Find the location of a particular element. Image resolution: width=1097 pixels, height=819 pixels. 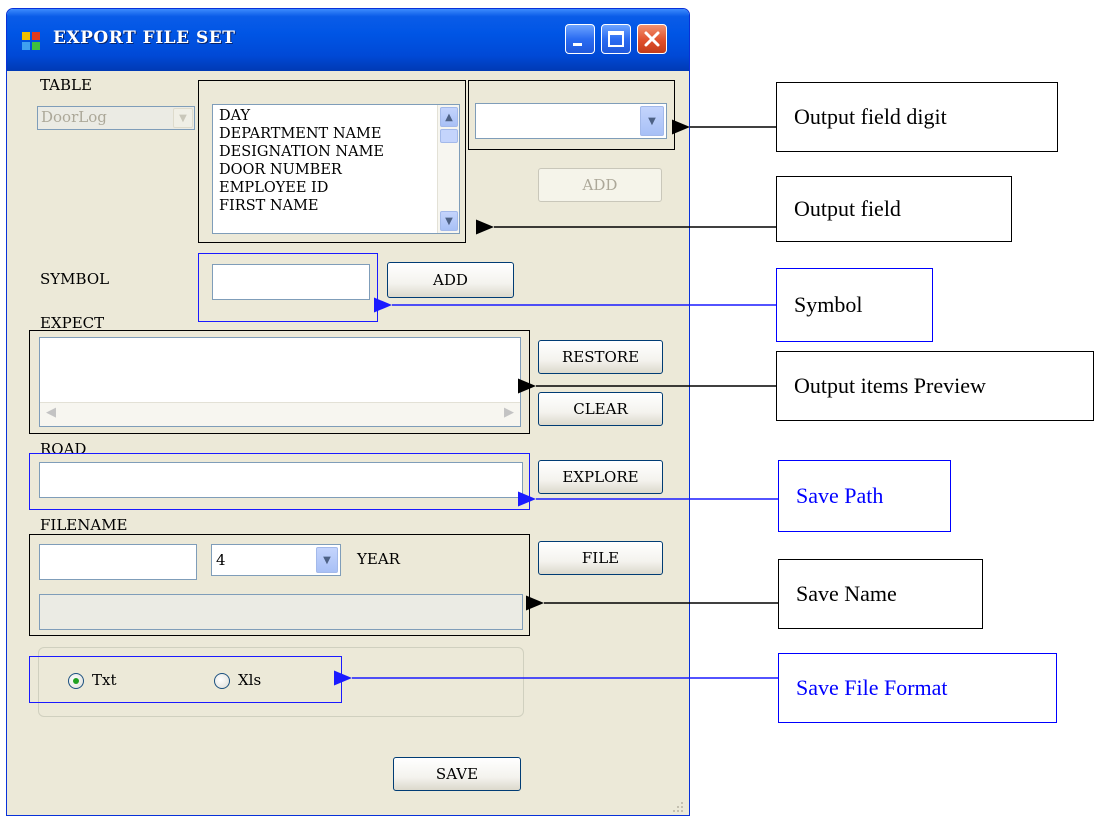

annotation-output-field: Output field is located at coordinates (894, 209).